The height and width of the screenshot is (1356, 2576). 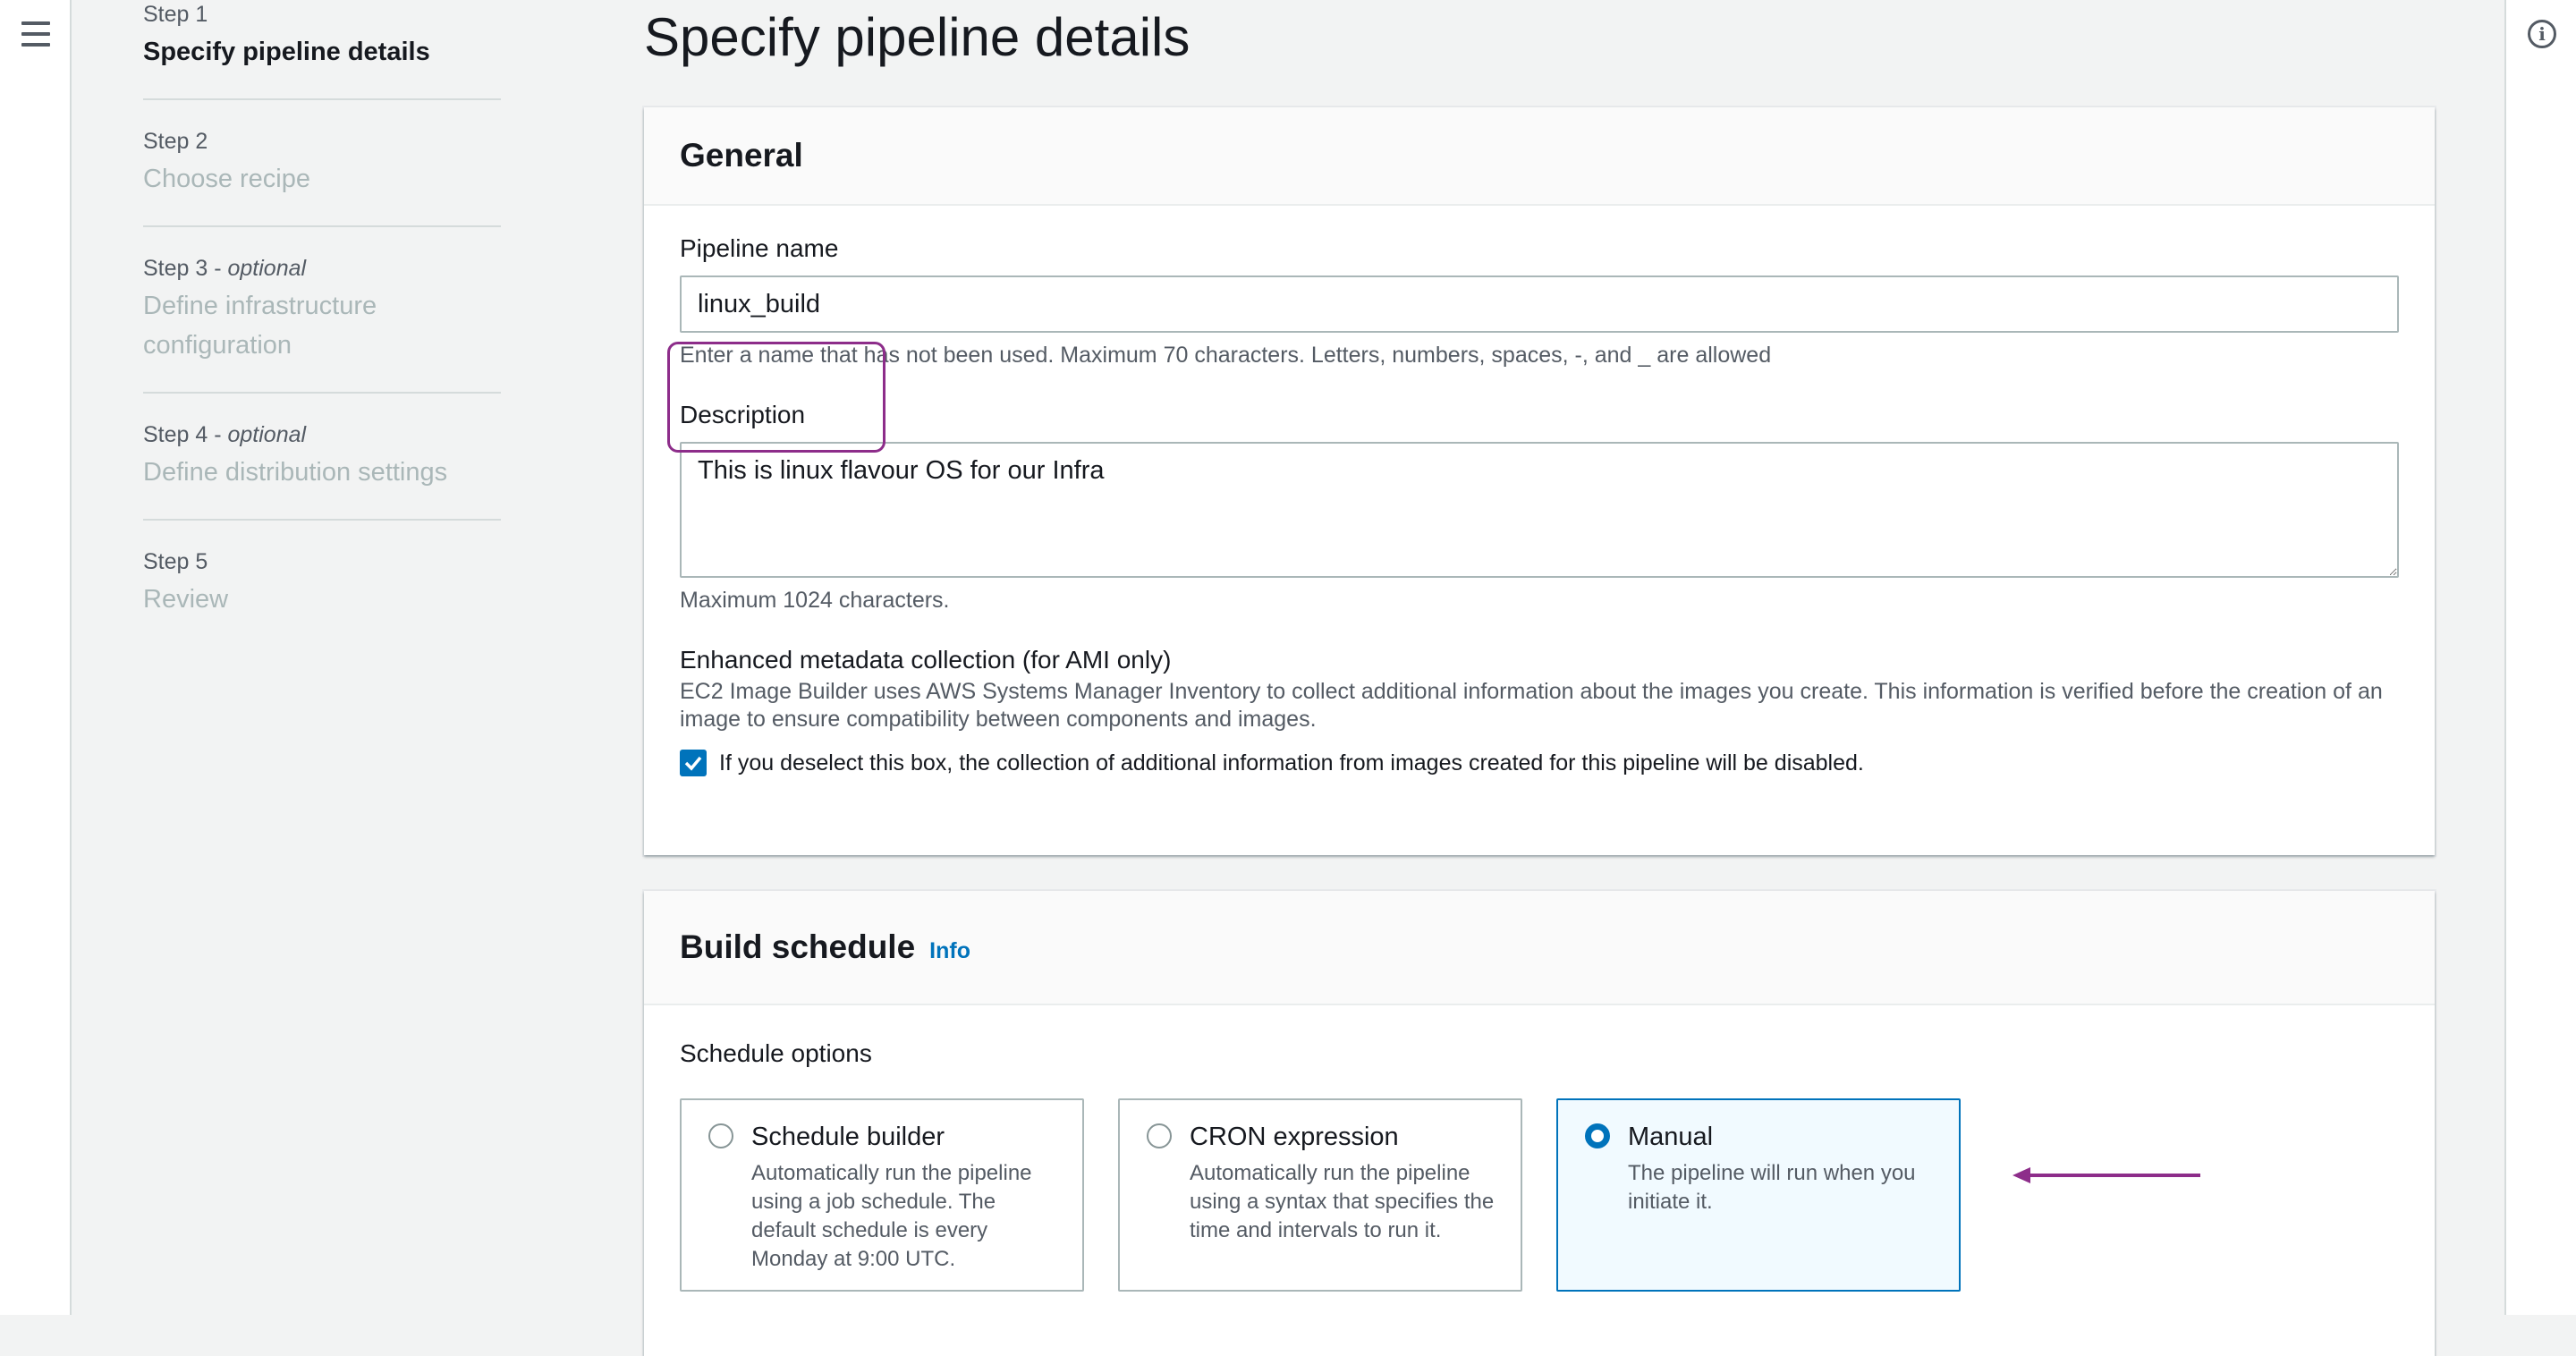 I want to click on option-title: Schedule builder, so click(x=848, y=1137).